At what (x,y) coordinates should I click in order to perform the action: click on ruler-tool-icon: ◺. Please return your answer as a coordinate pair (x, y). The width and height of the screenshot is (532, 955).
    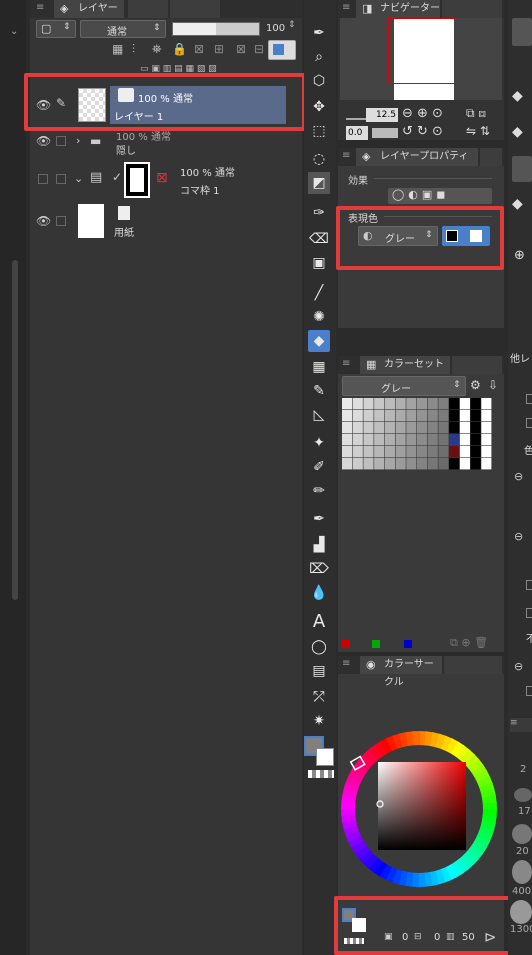
    Looking at the image, I should click on (319, 415).